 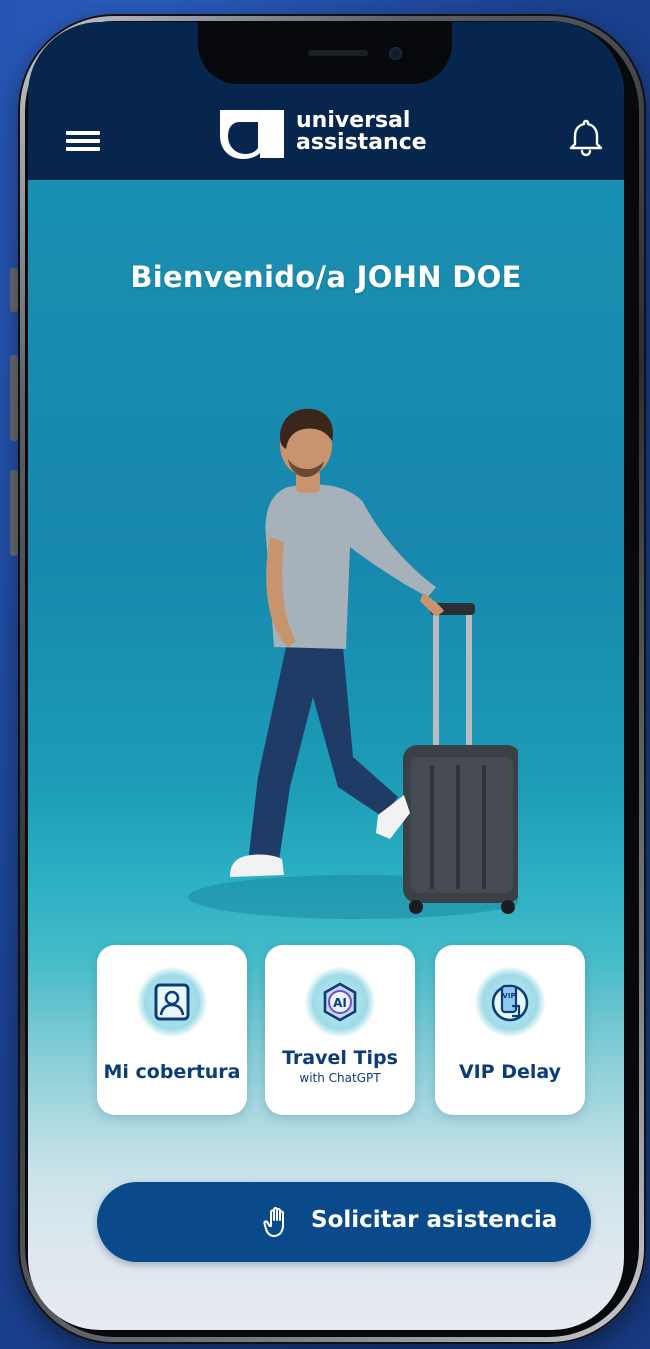 What do you see at coordinates (395, 53) in the screenshot?
I see `front-camera` at bounding box center [395, 53].